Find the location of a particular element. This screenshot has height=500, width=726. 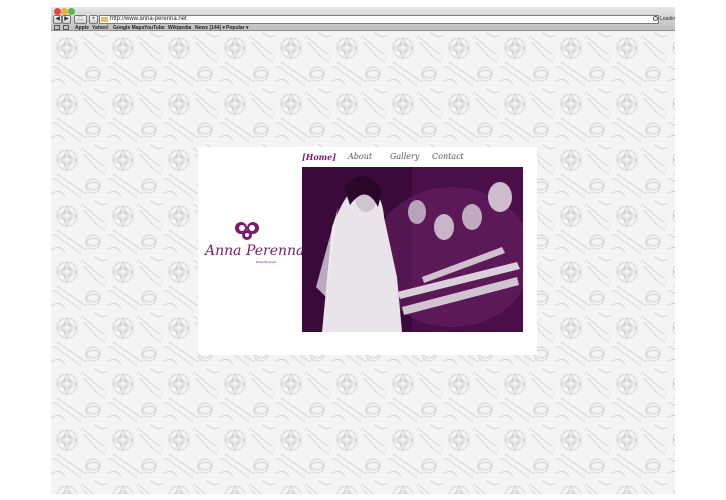

address-bar: http://www.anna-perenna.net is located at coordinates (379, 19).